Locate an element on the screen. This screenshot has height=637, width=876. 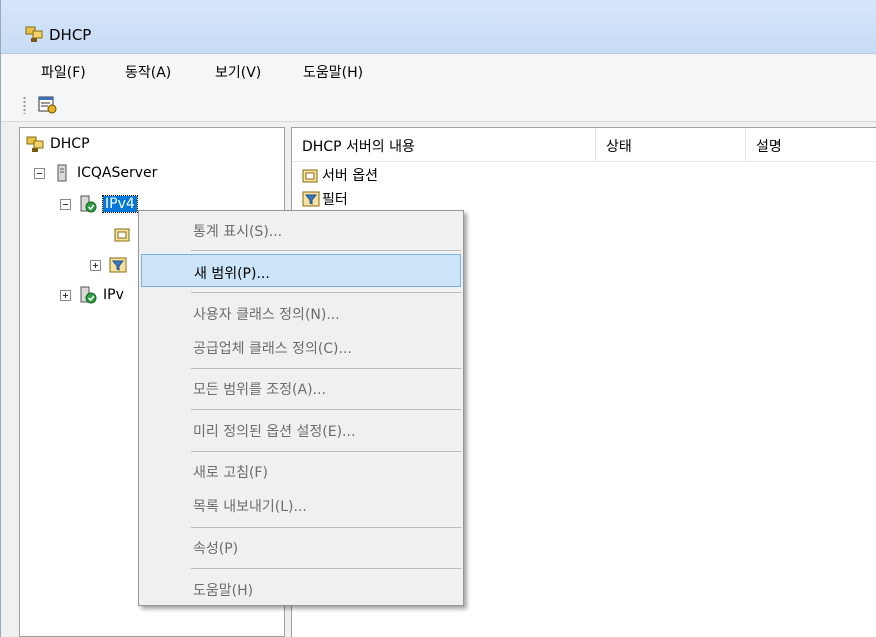
tree-label-dhcp: DHCP is located at coordinates (70, 144).